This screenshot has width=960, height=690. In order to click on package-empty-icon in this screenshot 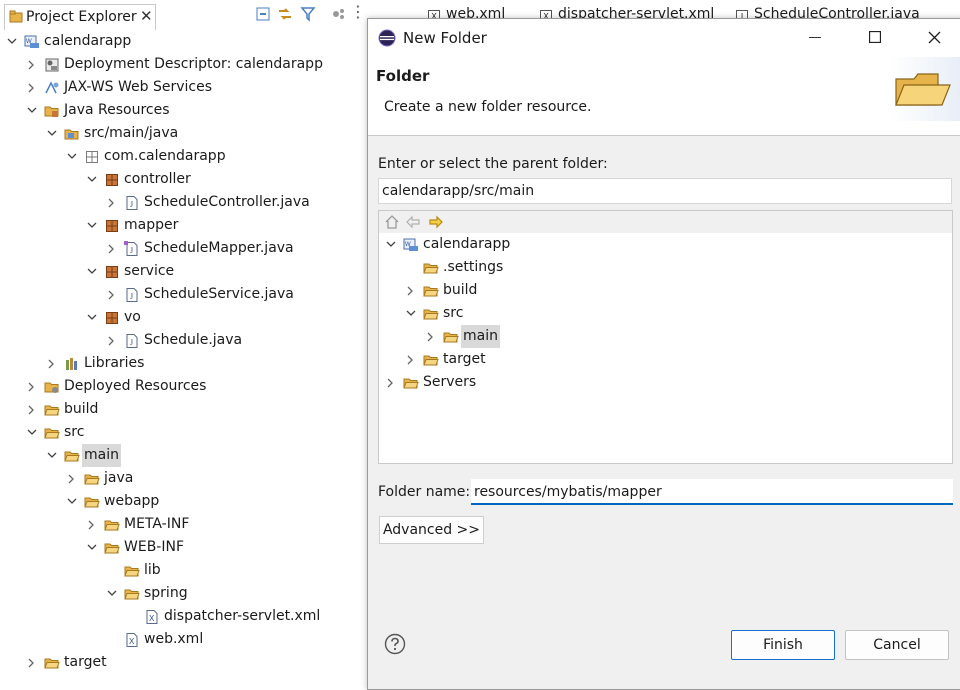, I will do `click(92, 157)`.